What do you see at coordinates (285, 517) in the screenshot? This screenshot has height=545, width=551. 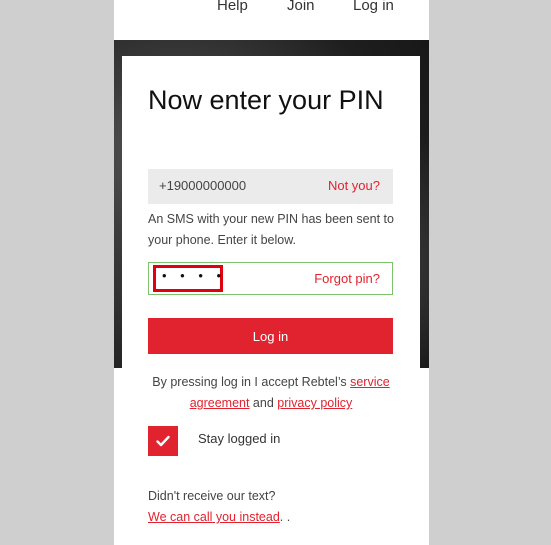 I see `call-suffix: . .` at bounding box center [285, 517].